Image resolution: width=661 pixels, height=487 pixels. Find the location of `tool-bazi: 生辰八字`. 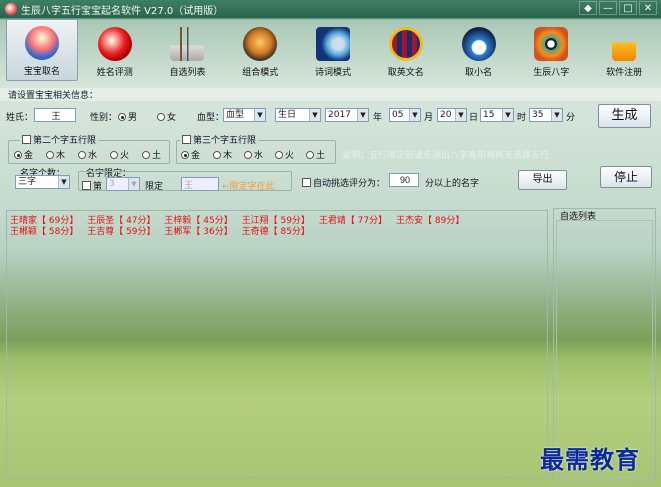

tool-bazi: 生辰八字 is located at coordinates (551, 50).